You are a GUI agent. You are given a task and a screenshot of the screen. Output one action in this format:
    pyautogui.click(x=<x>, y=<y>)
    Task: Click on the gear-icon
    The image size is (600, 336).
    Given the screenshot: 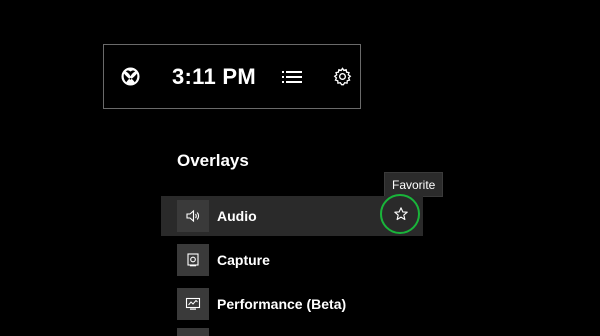 What is the action you would take?
    pyautogui.click(x=342, y=76)
    